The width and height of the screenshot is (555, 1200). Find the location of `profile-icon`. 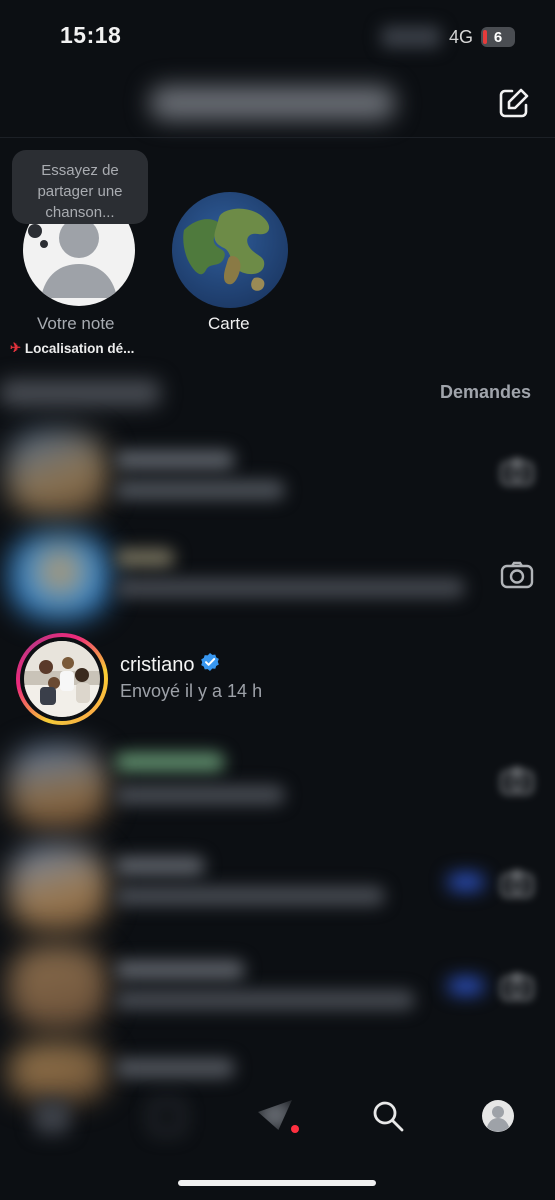

profile-icon is located at coordinates (498, 1118).